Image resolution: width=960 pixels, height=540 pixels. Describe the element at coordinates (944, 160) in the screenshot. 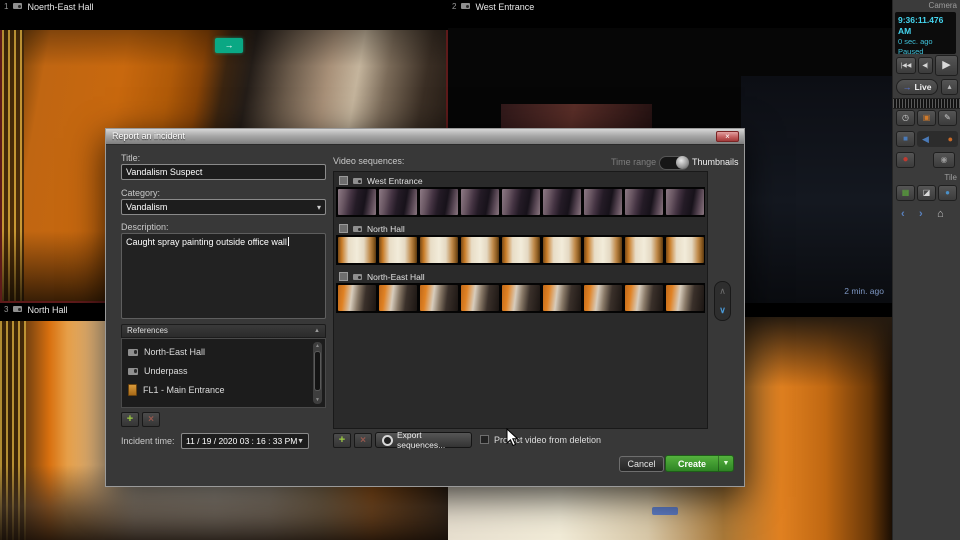

I see `audio-button: ◉` at that location.